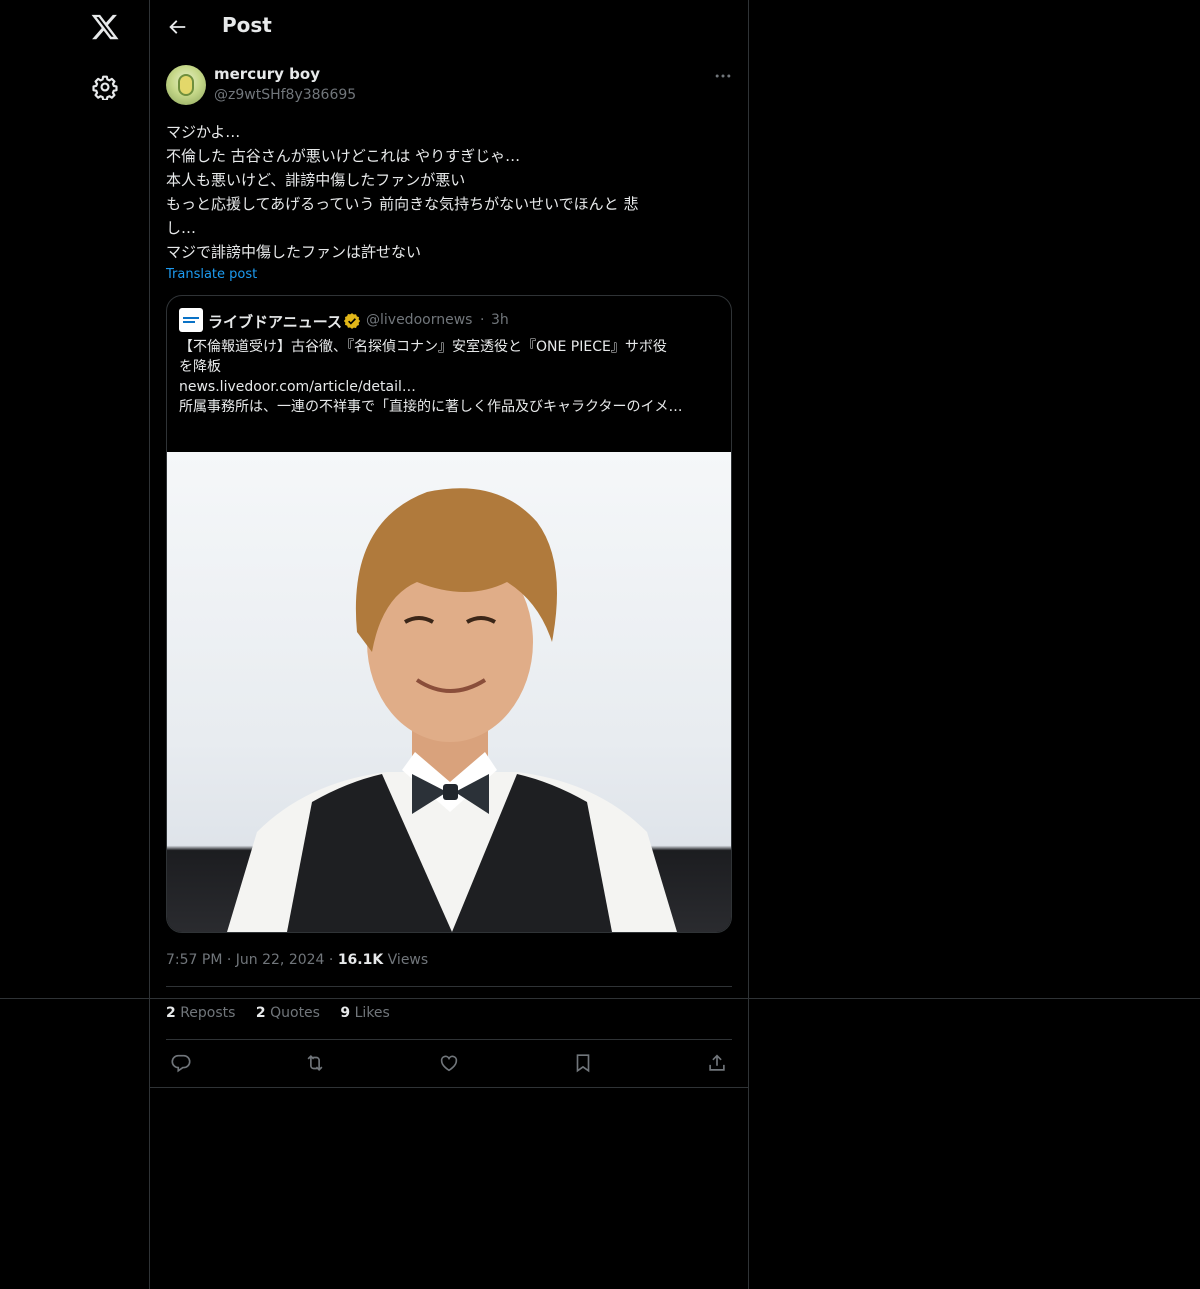  What do you see at coordinates (200, 367) in the screenshot?
I see `quote-text-line: を降板` at bounding box center [200, 367].